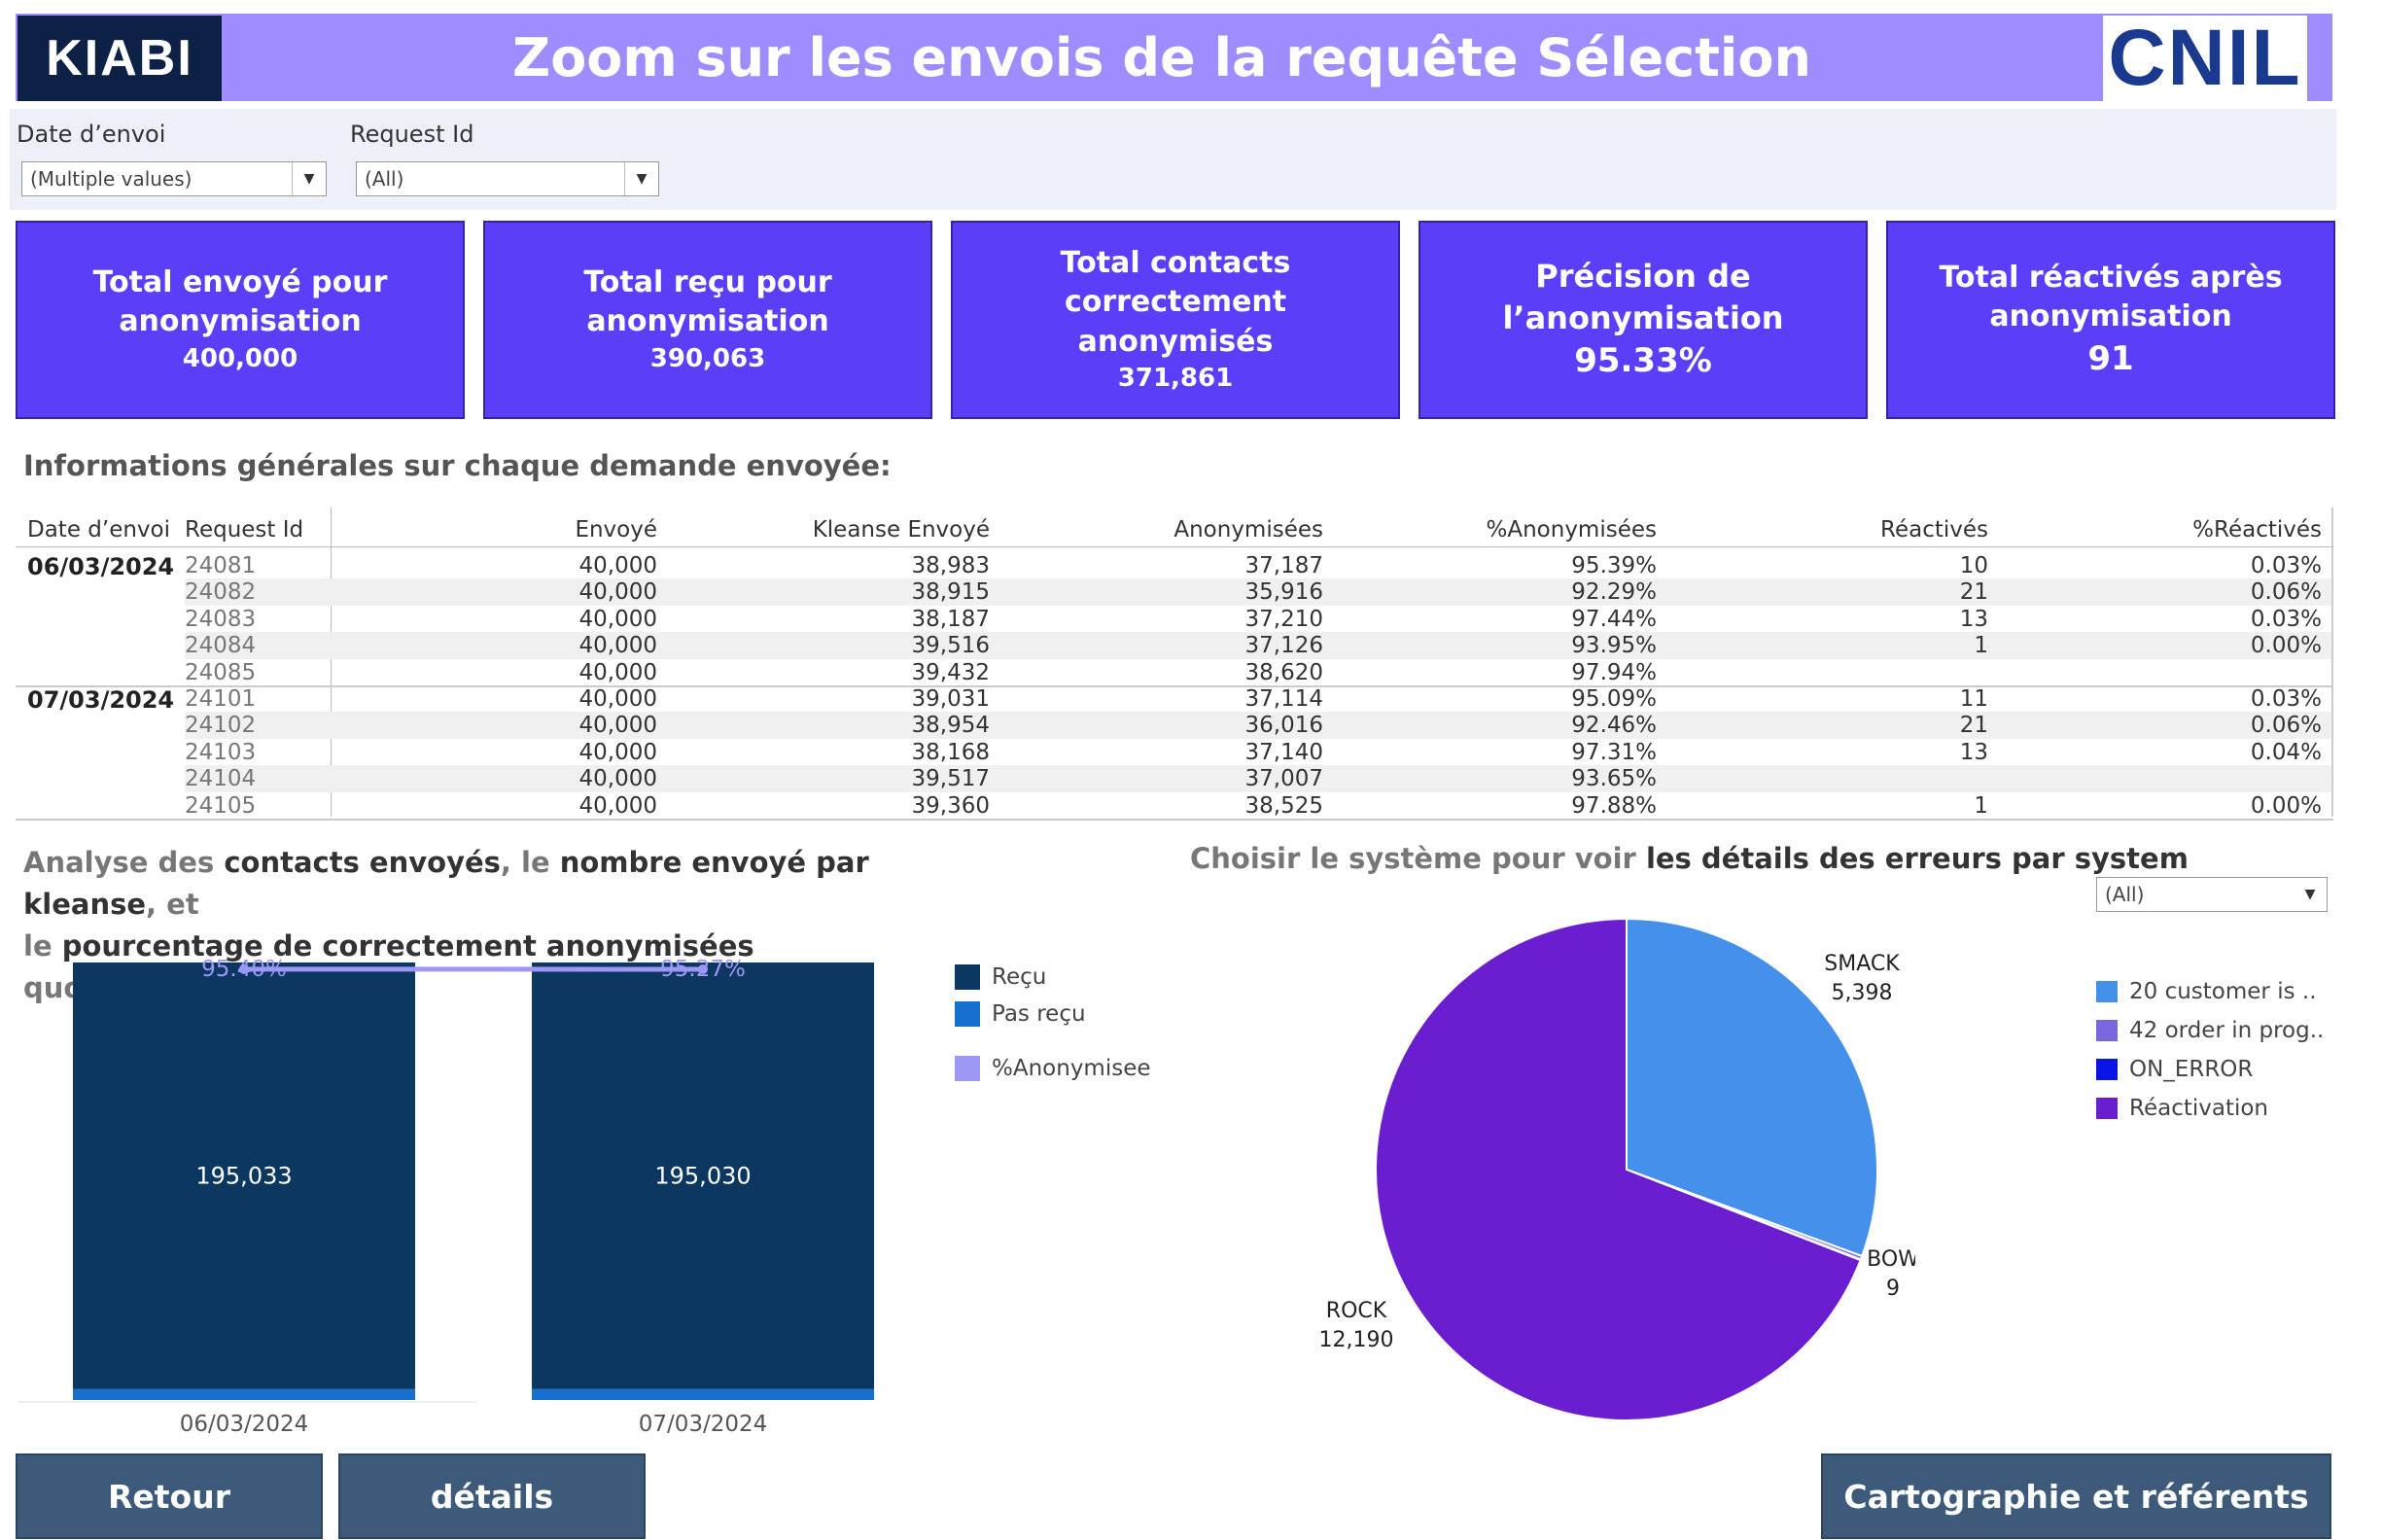 This screenshot has width=2382, height=1540. I want to click on legend-item: Reçu, so click(1053, 977).